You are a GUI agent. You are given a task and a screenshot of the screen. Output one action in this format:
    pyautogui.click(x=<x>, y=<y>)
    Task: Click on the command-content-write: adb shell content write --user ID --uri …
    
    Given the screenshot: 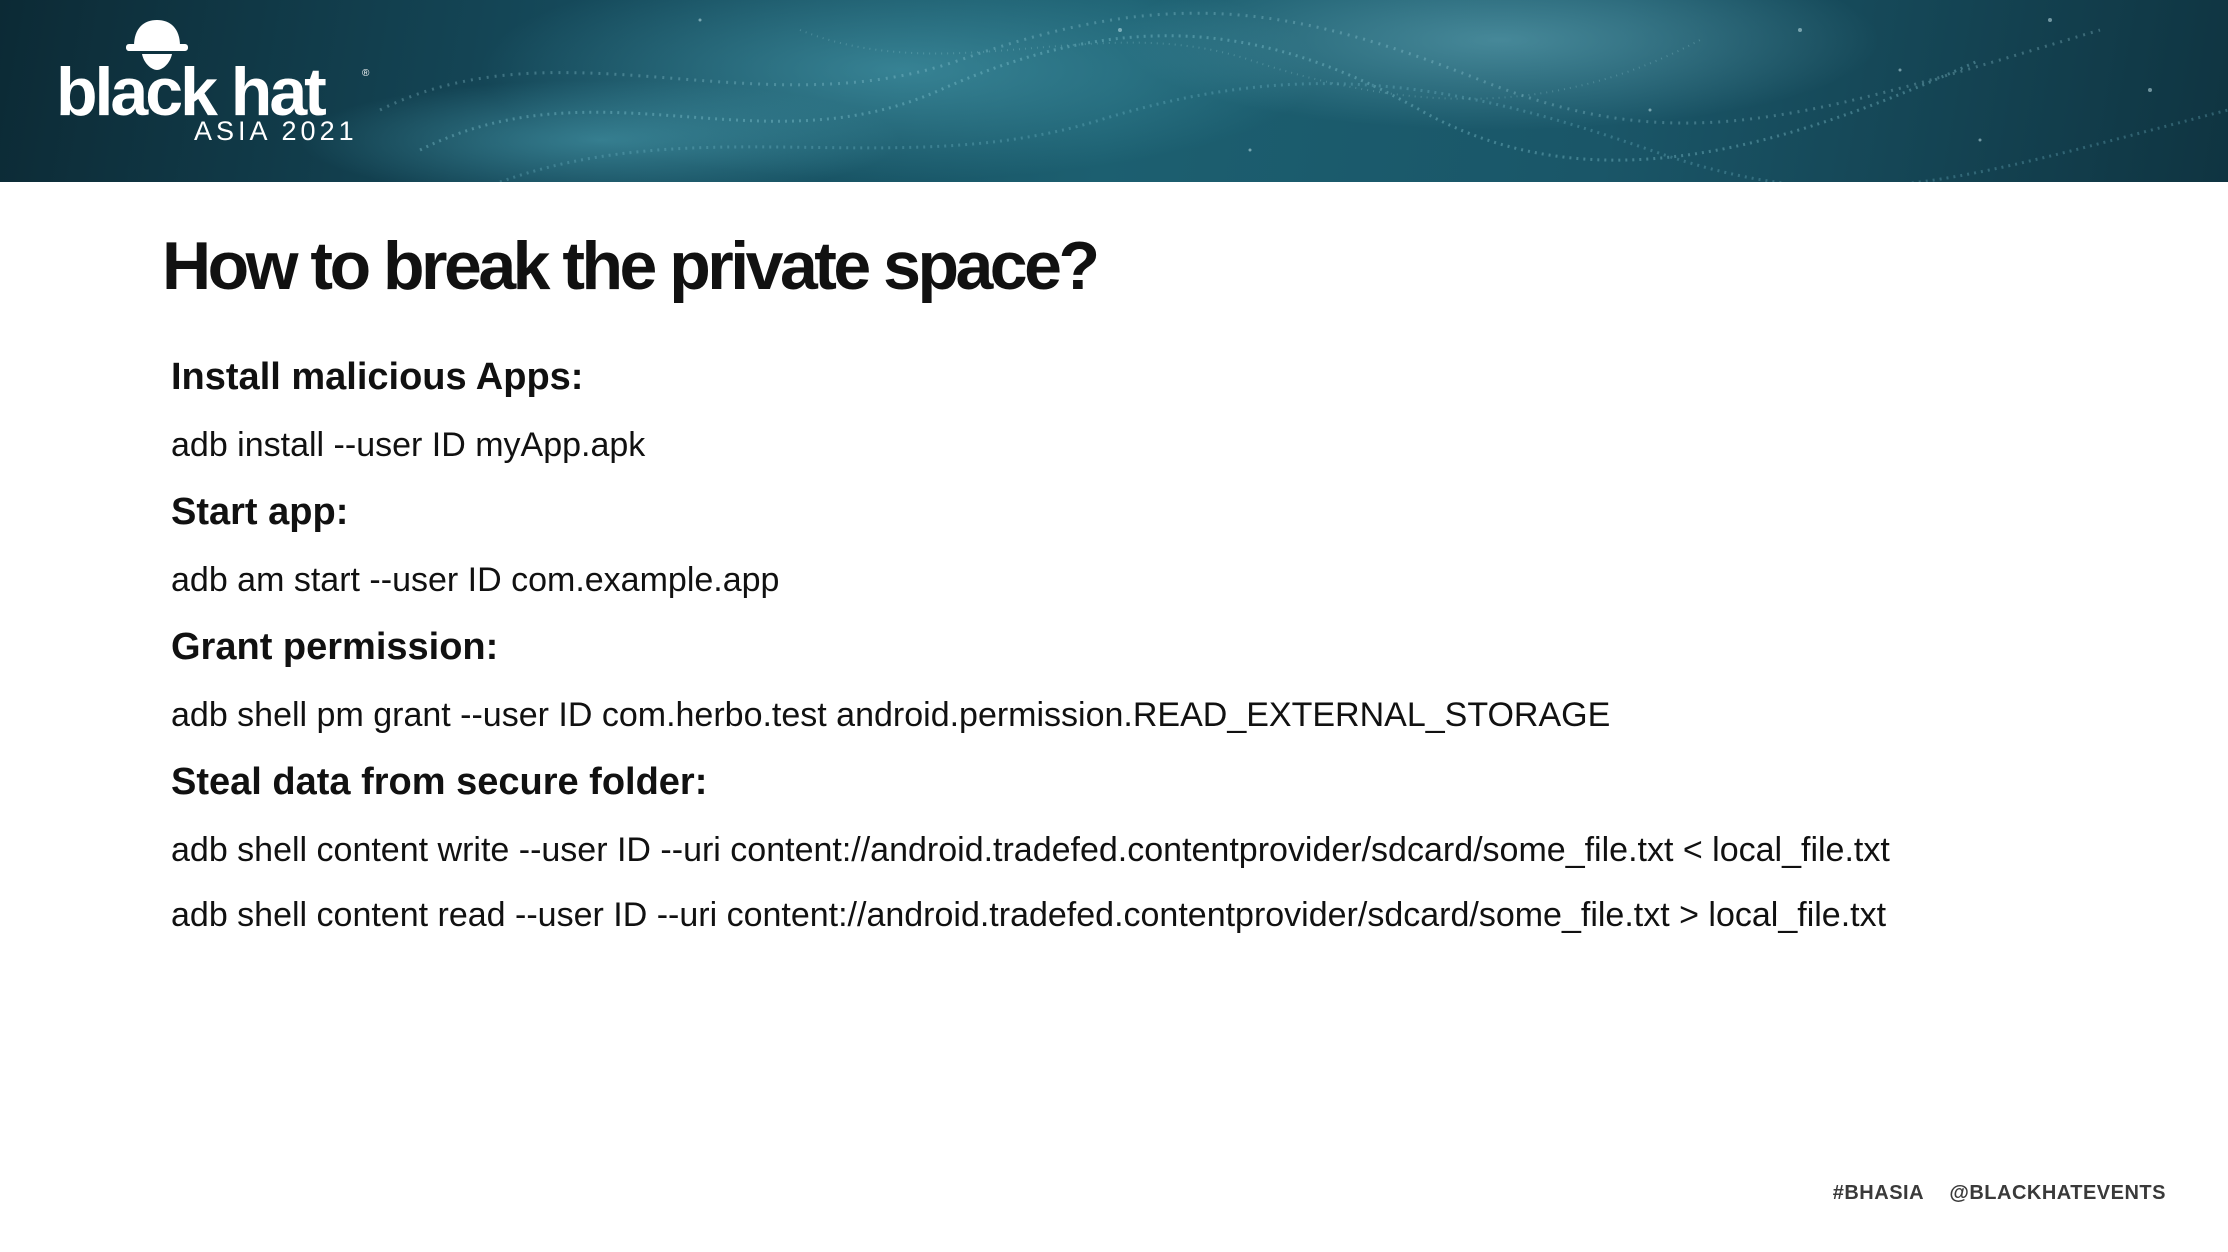 What is the action you would take?
    pyautogui.click(x=1030, y=850)
    